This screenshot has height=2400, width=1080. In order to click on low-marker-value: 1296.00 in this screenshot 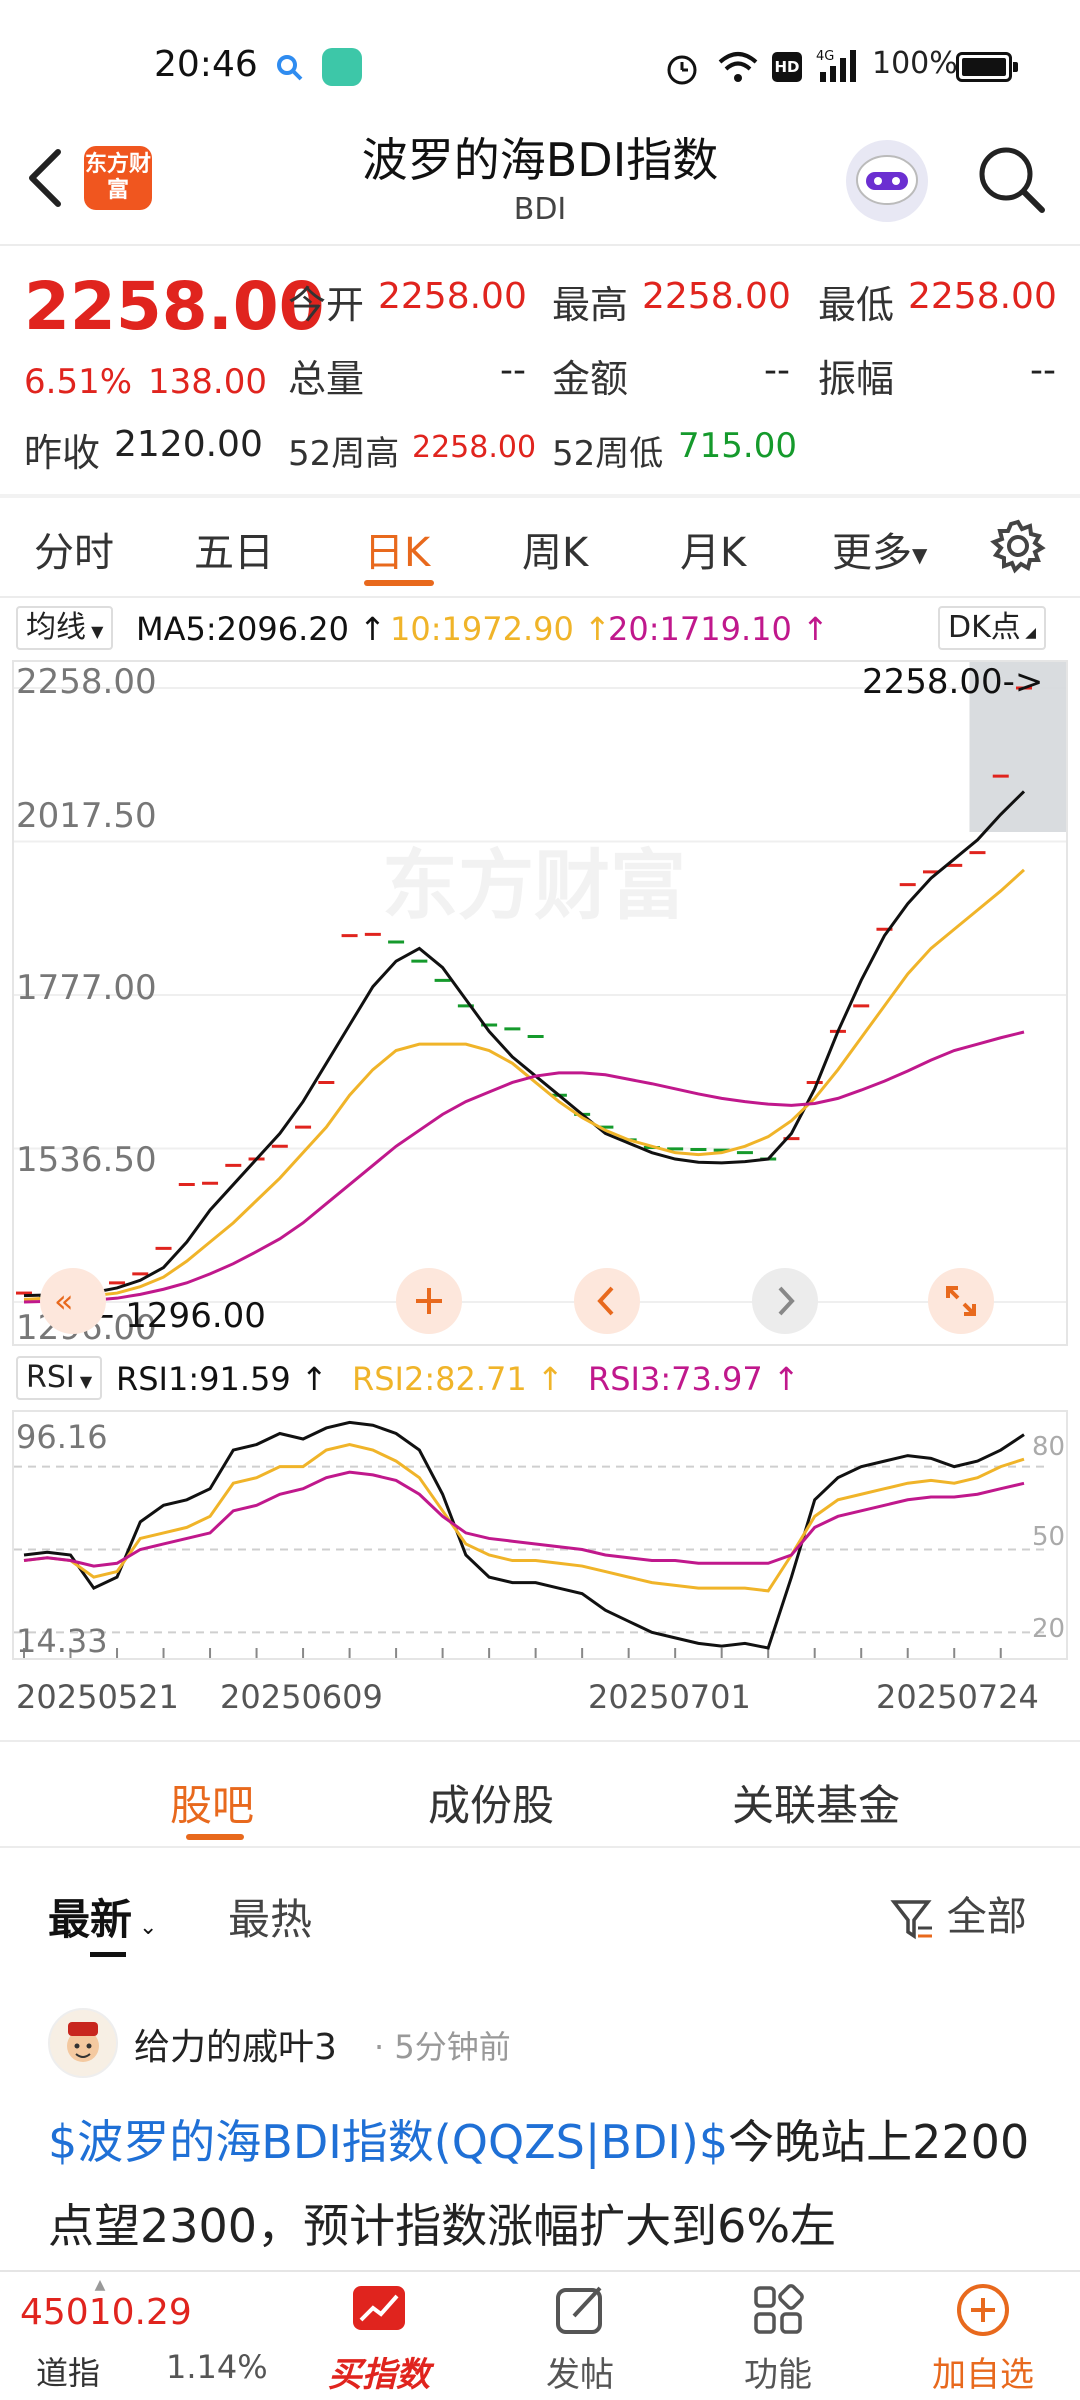, I will do `click(195, 1316)`.